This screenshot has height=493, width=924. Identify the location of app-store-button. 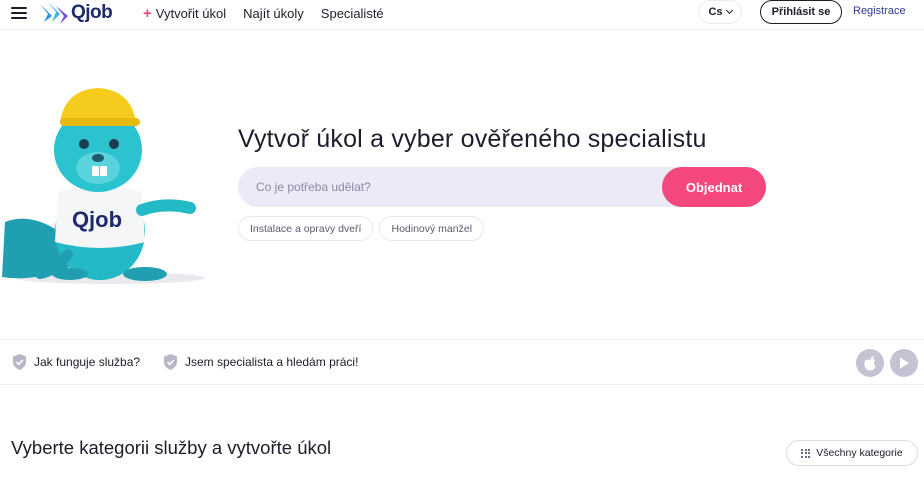
(870, 363).